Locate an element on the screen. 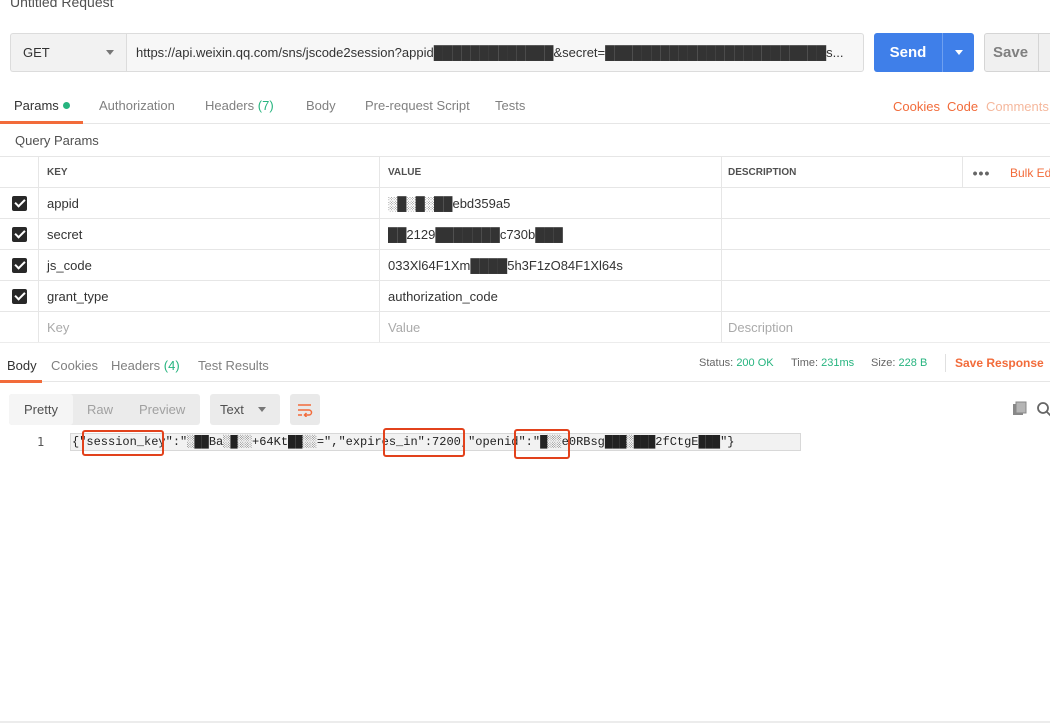 This screenshot has width=1050, height=723. table-row: appid ░█░█░██ebd359a5 is located at coordinates (525, 203).